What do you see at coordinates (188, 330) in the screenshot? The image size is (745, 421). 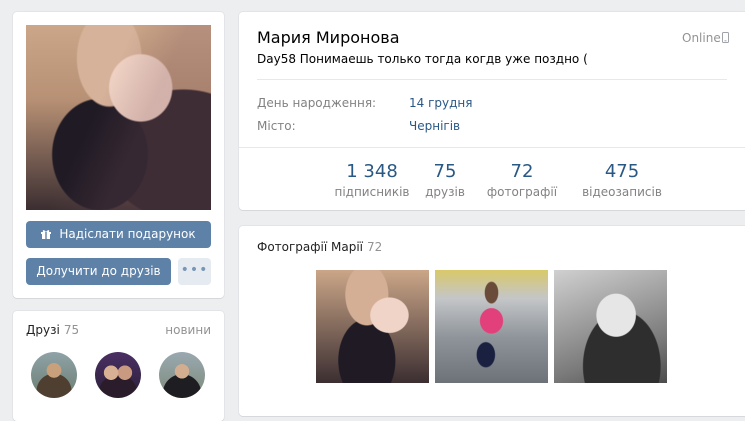 I see `friends-news-link: новини` at bounding box center [188, 330].